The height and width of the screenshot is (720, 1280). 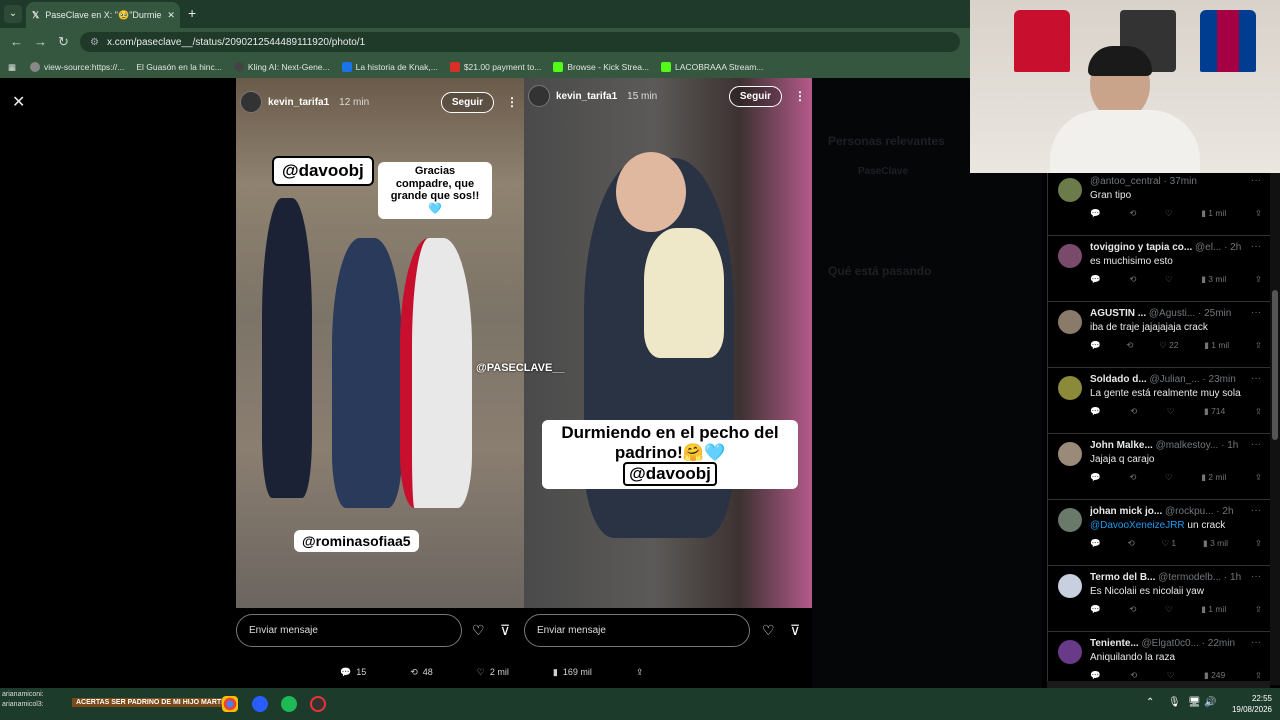 I want to click on views-button: ▮ 169 mil, so click(x=572, y=672).